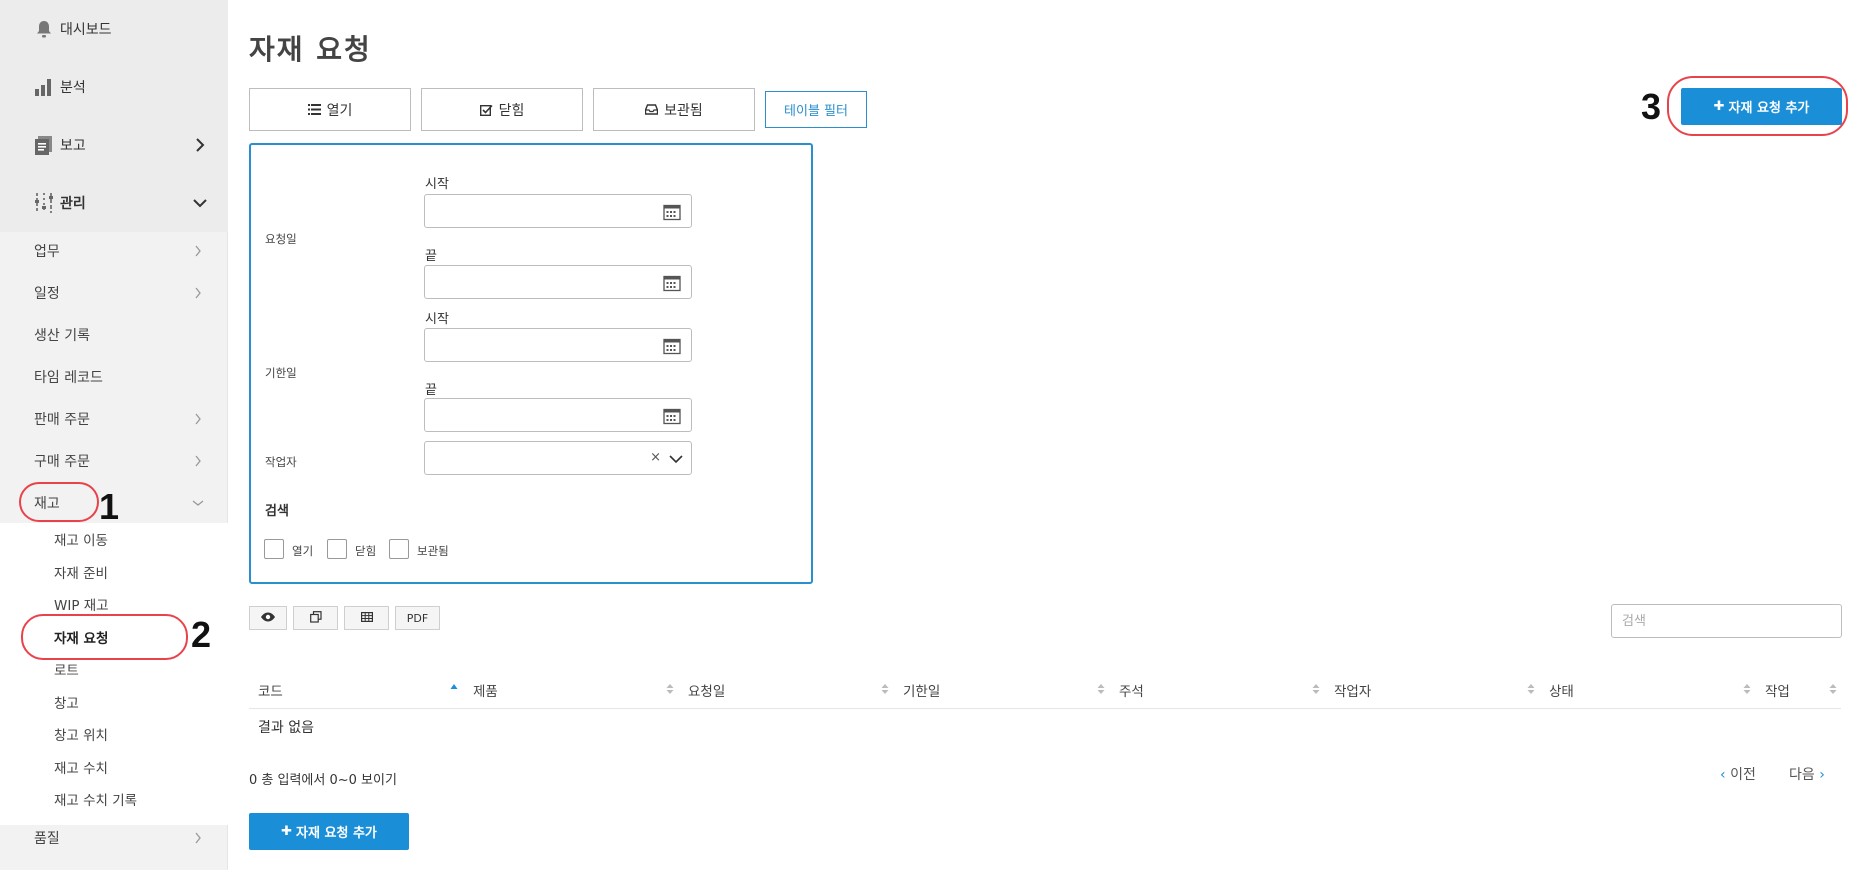  What do you see at coordinates (558, 282) in the screenshot?
I see `request-date-end-input` at bounding box center [558, 282].